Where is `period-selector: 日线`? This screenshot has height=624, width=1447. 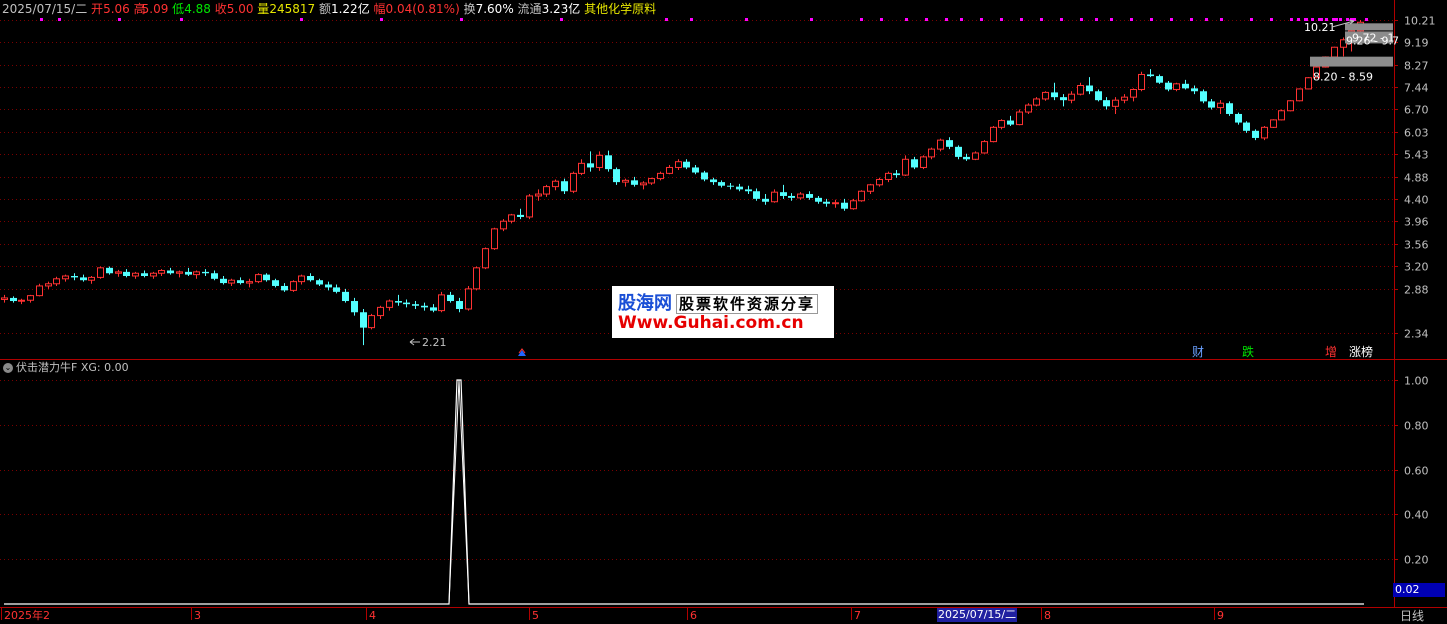 period-selector: 日线 is located at coordinates (1412, 615).